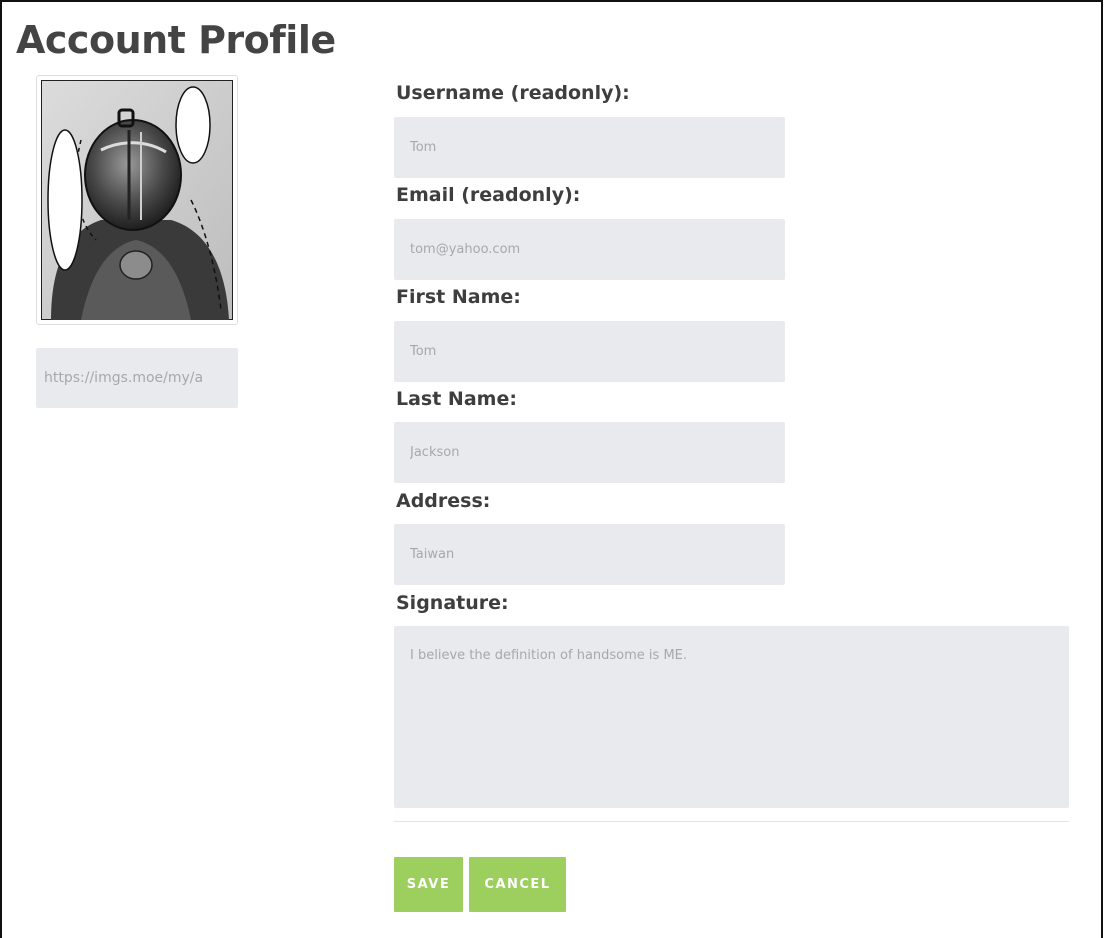 The image size is (1105, 938). Describe the element at coordinates (589, 249) in the screenshot. I see `email-field` at that location.